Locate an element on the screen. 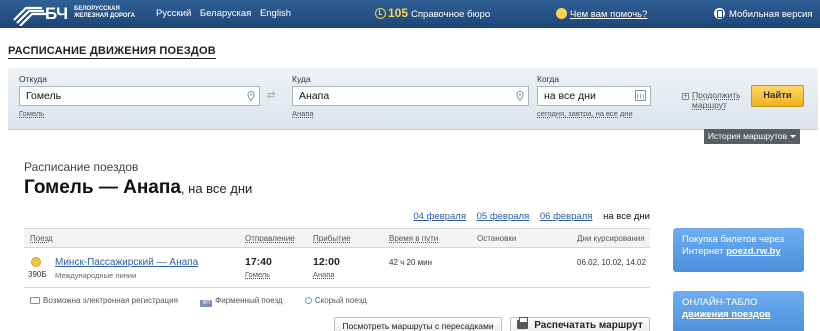  logo-subtitle: Белорусская железная дорога is located at coordinates (114, 13).